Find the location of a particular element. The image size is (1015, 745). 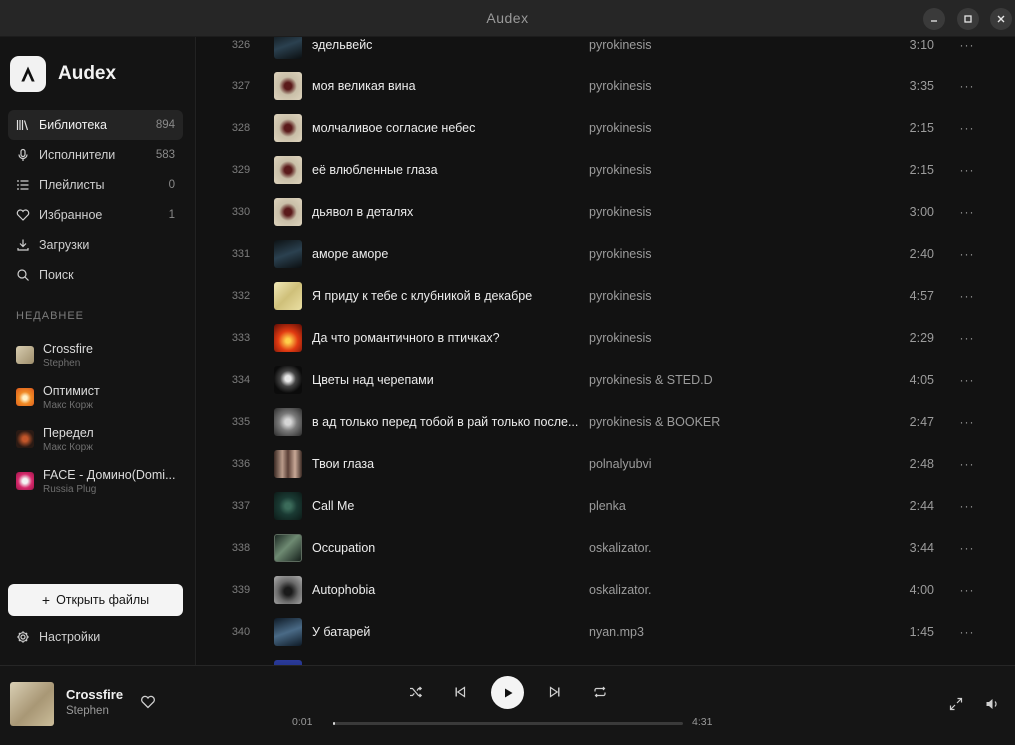

track-row: 338 Occupation oskalizator. 3:44 ··· is located at coordinates (606, 548).